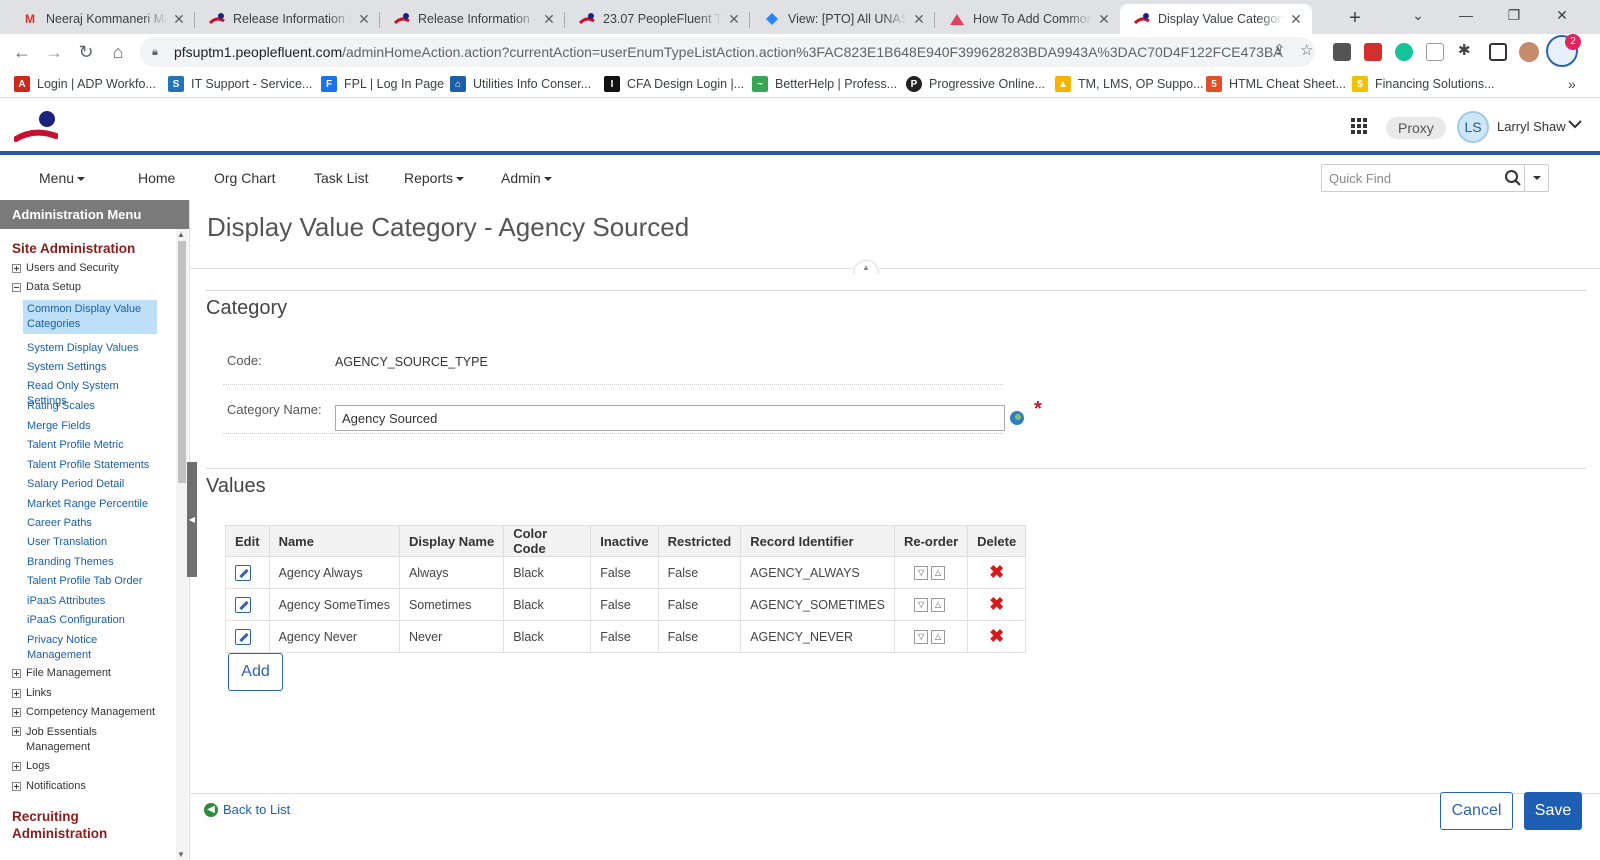  What do you see at coordinates (92, 581) in the screenshot?
I see `sidebar-item-talent-profile-tab-order: Talent Profile Tab Order` at bounding box center [92, 581].